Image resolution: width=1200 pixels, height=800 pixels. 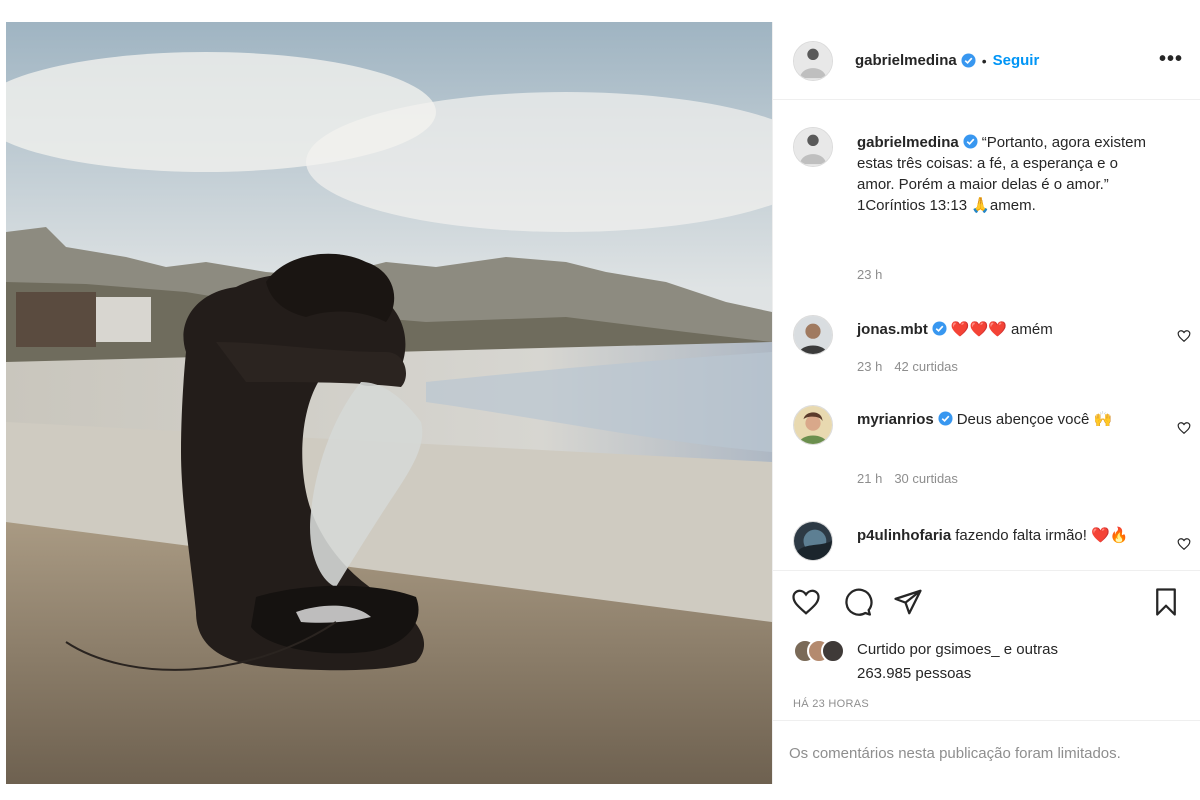 I want to click on comment-username: myrianrios, so click(x=895, y=419).